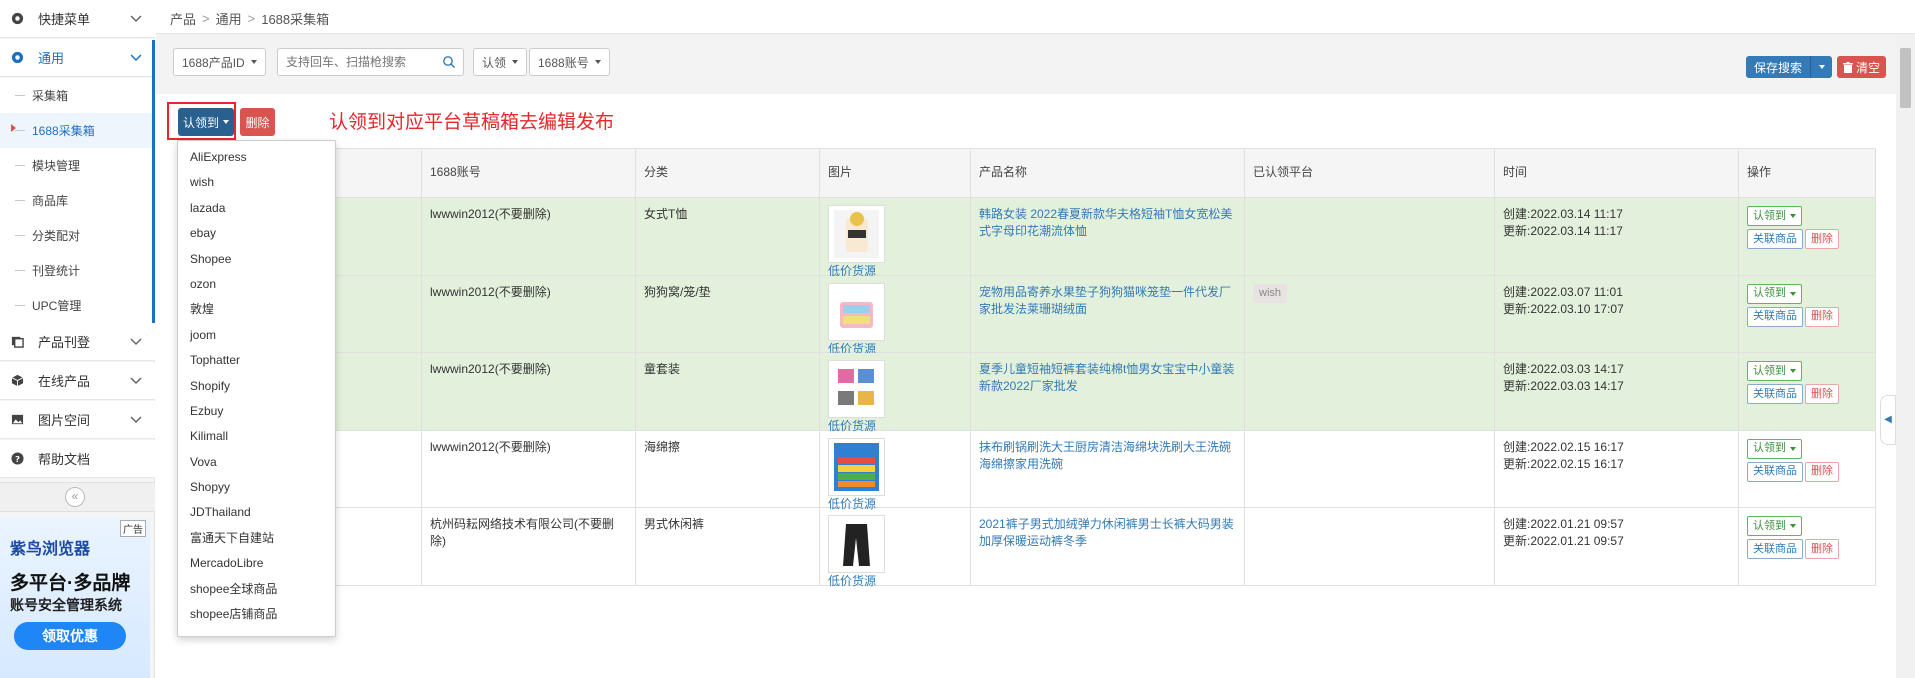 Image resolution: width=1915 pixels, height=678 pixels. Describe the element at coordinates (77, 381) in the screenshot. I see `menu-online-products: 在线产品` at that location.